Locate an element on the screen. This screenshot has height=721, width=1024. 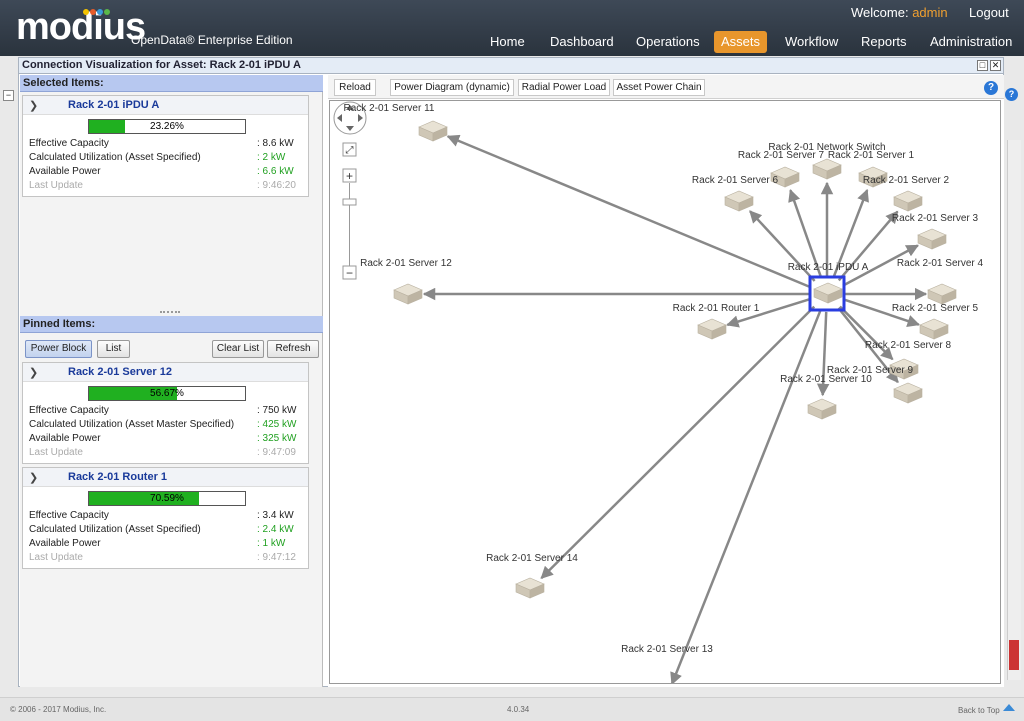
graph-node: Rack 2-01 Server 2 is located at coordinates (906, 193).